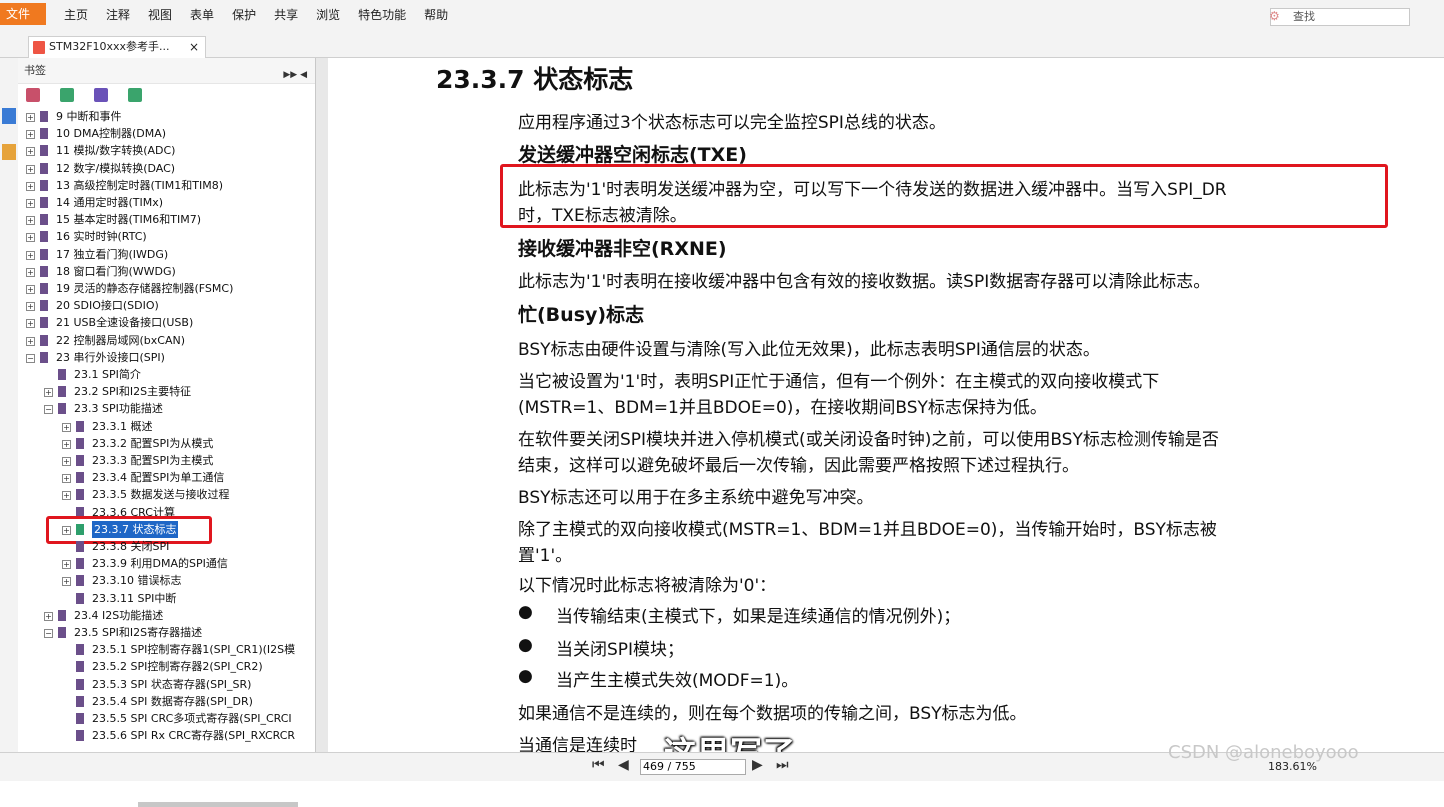  Describe the element at coordinates (693, 767) in the screenshot. I see `page-number-input: 469 / 755` at that location.